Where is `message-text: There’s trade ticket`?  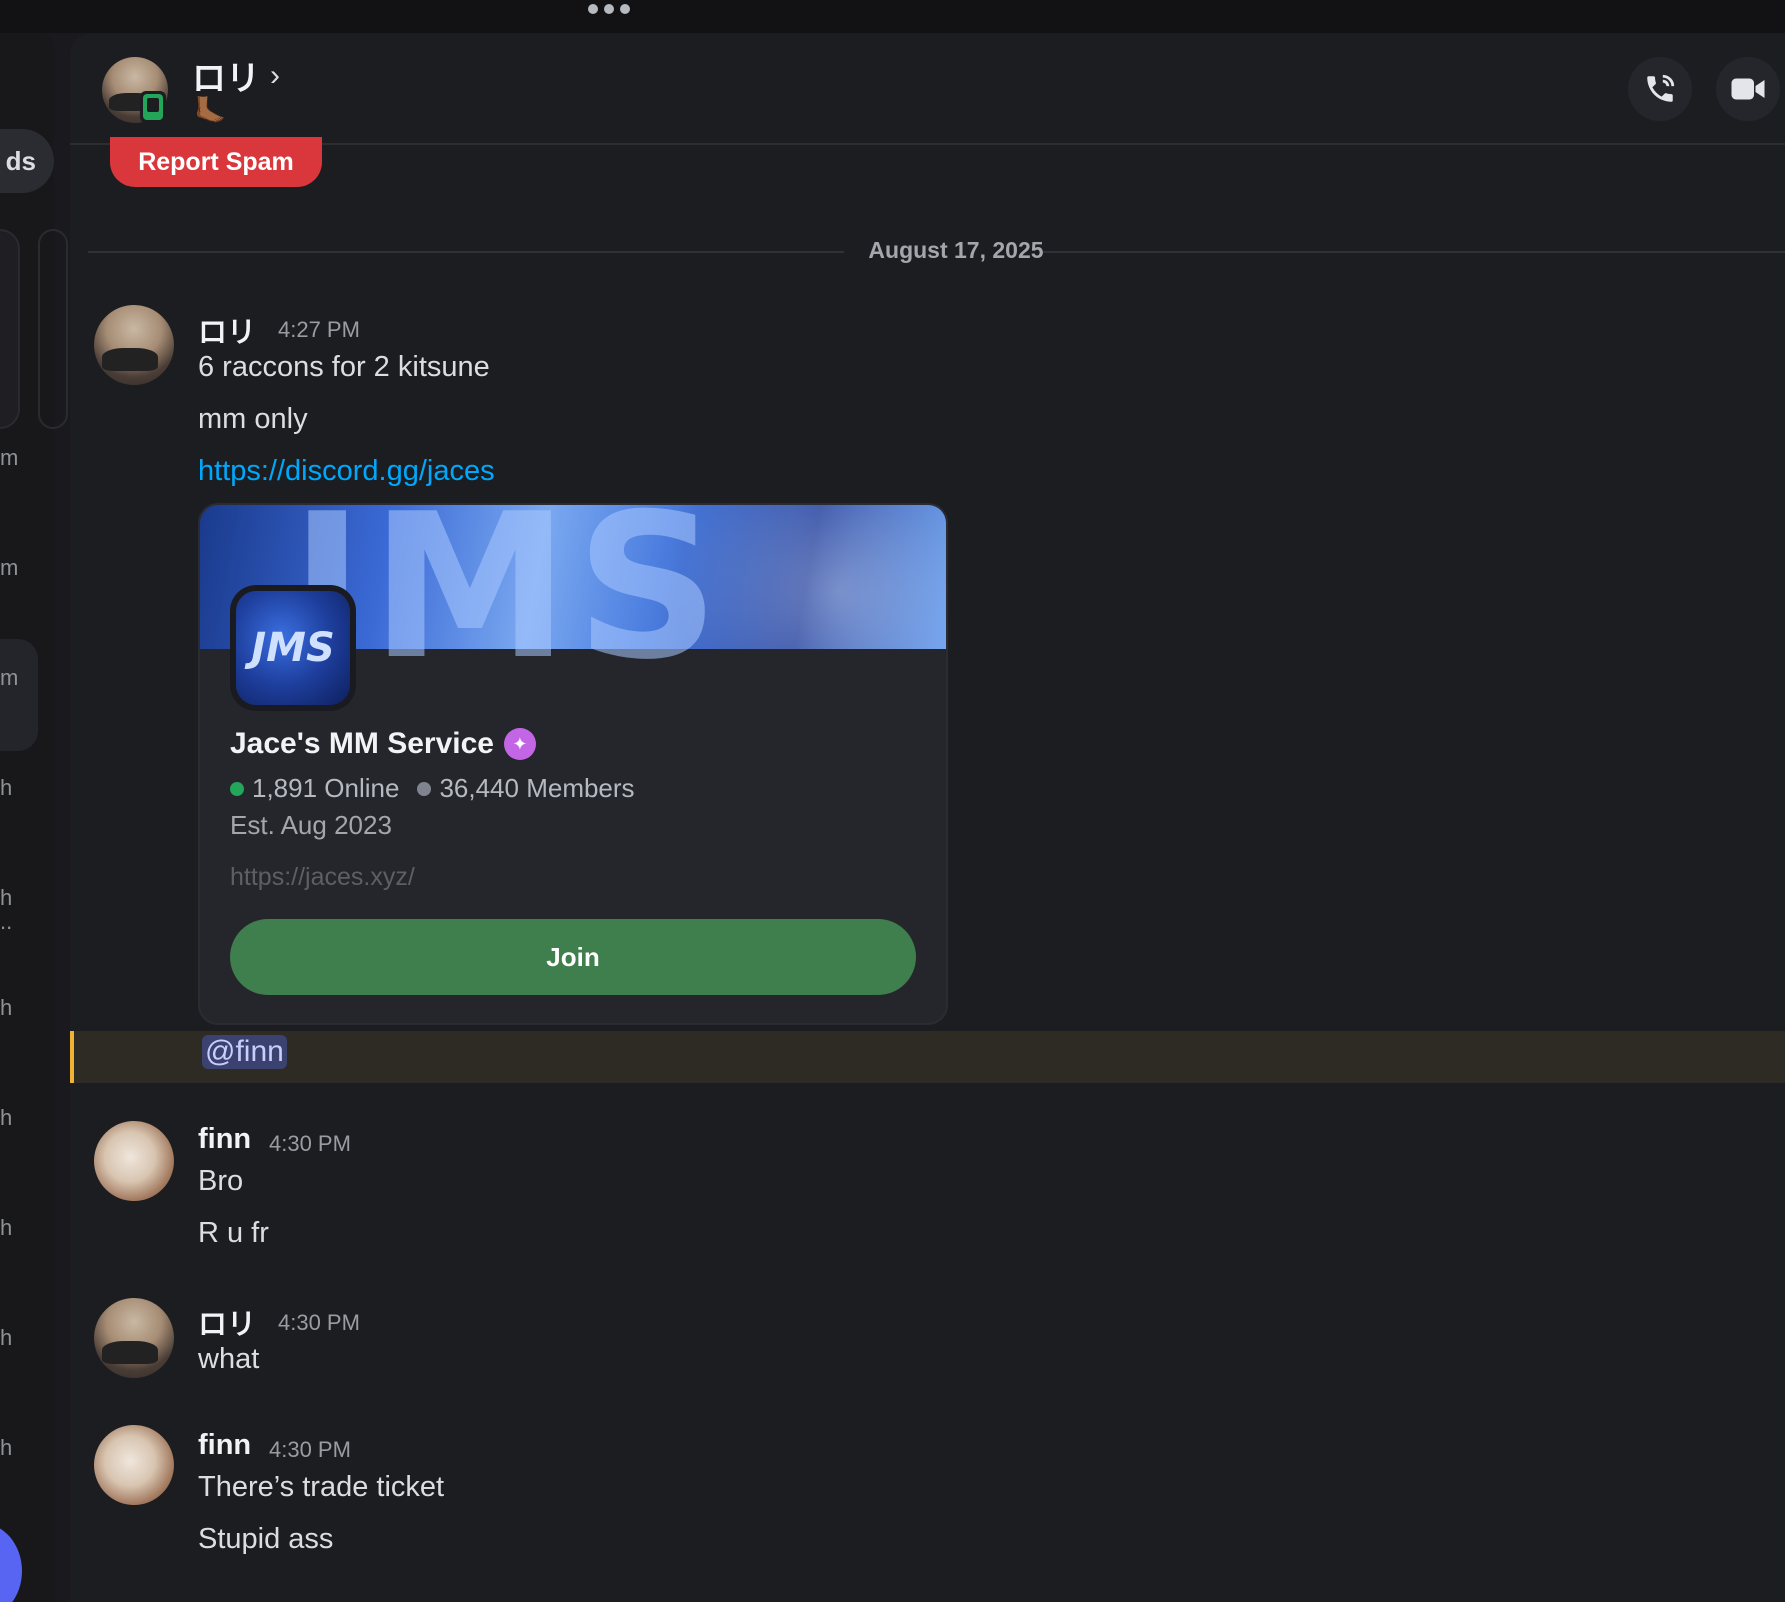
message-text: There’s trade ticket is located at coordinates (321, 1487).